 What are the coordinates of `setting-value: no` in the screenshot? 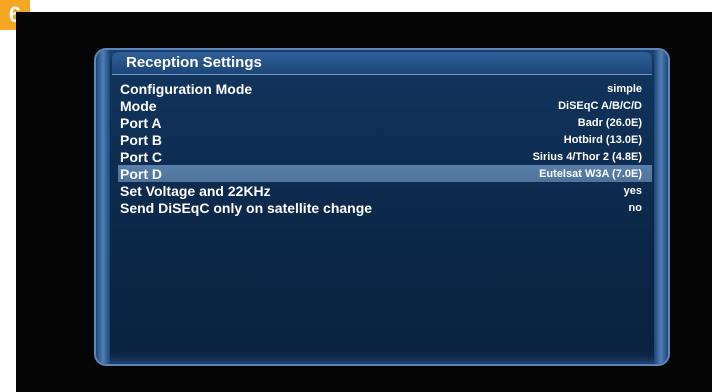 It's located at (635, 207).